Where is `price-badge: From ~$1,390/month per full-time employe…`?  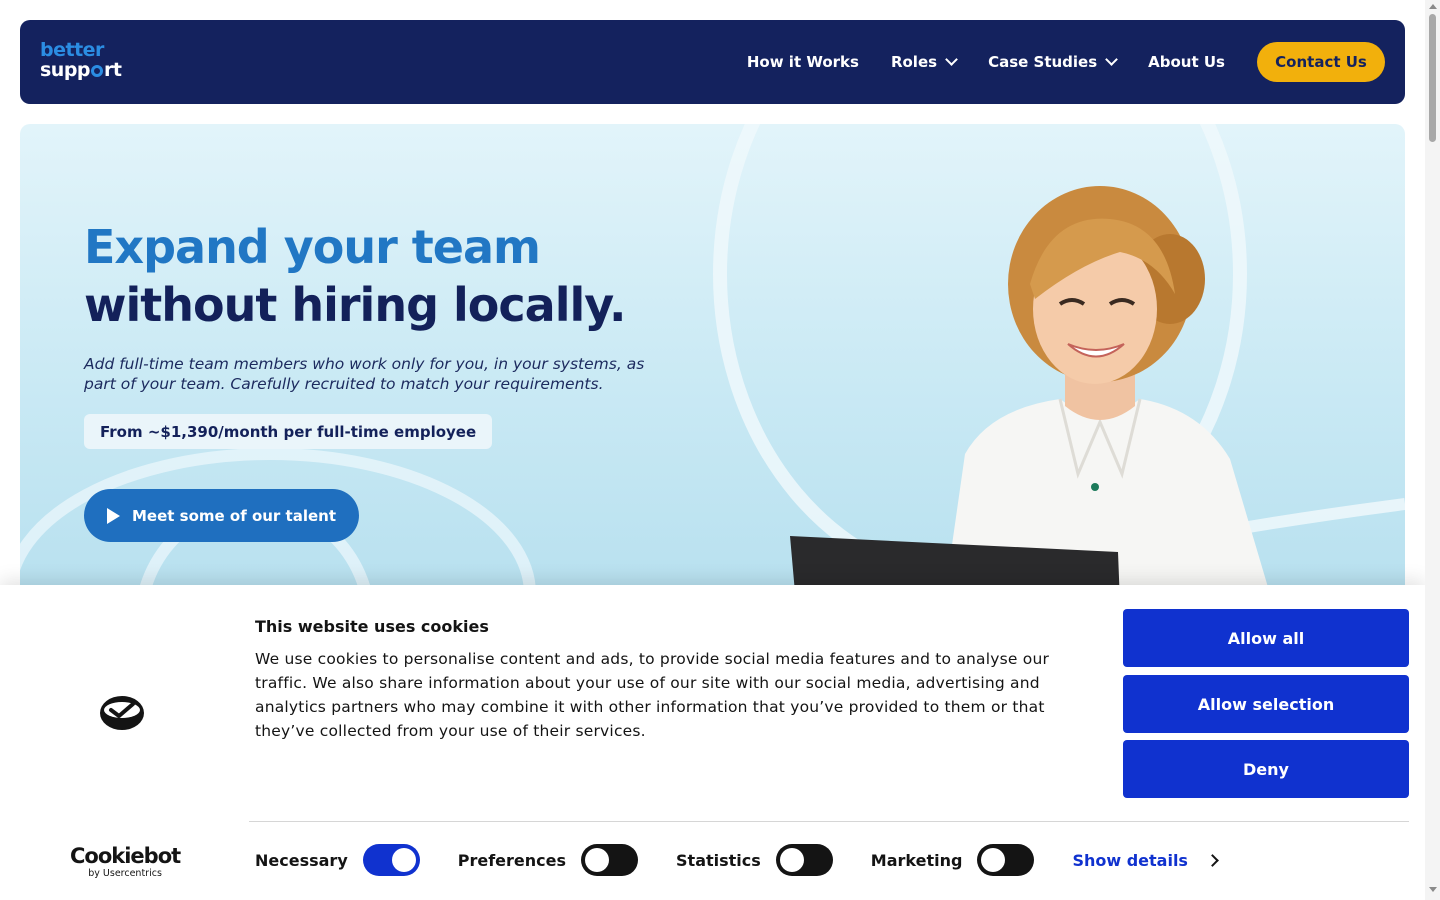 price-badge: From ~$1,390/month per full-time employe… is located at coordinates (288, 431).